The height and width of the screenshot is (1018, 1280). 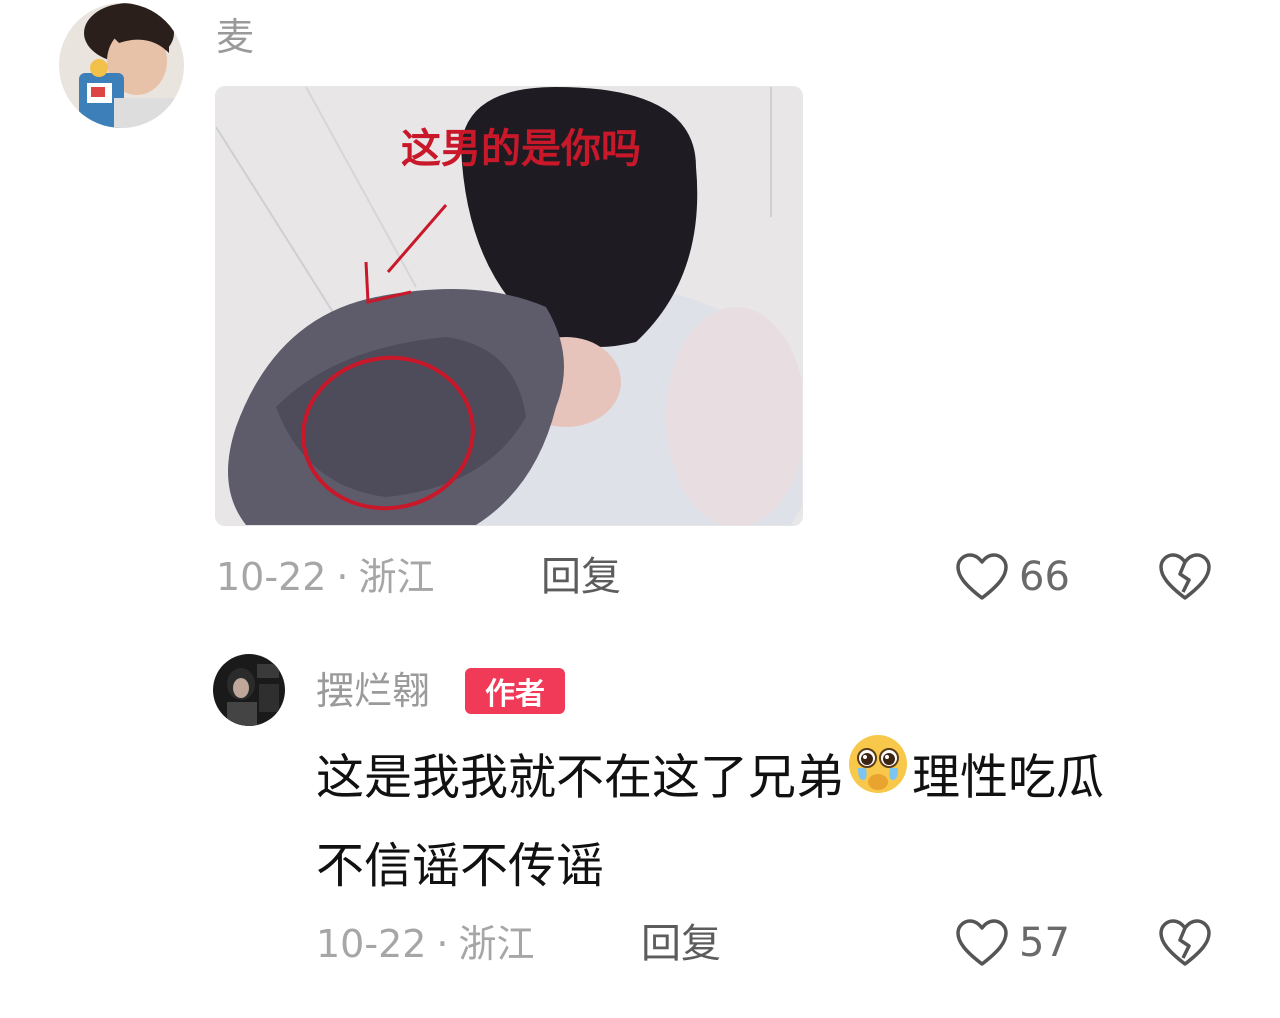 What do you see at coordinates (766, 821) in the screenshot?
I see `comment-text: 这是我我就不在这了兄弟 理性吃瓜 不信谣不传谣` at bounding box center [766, 821].